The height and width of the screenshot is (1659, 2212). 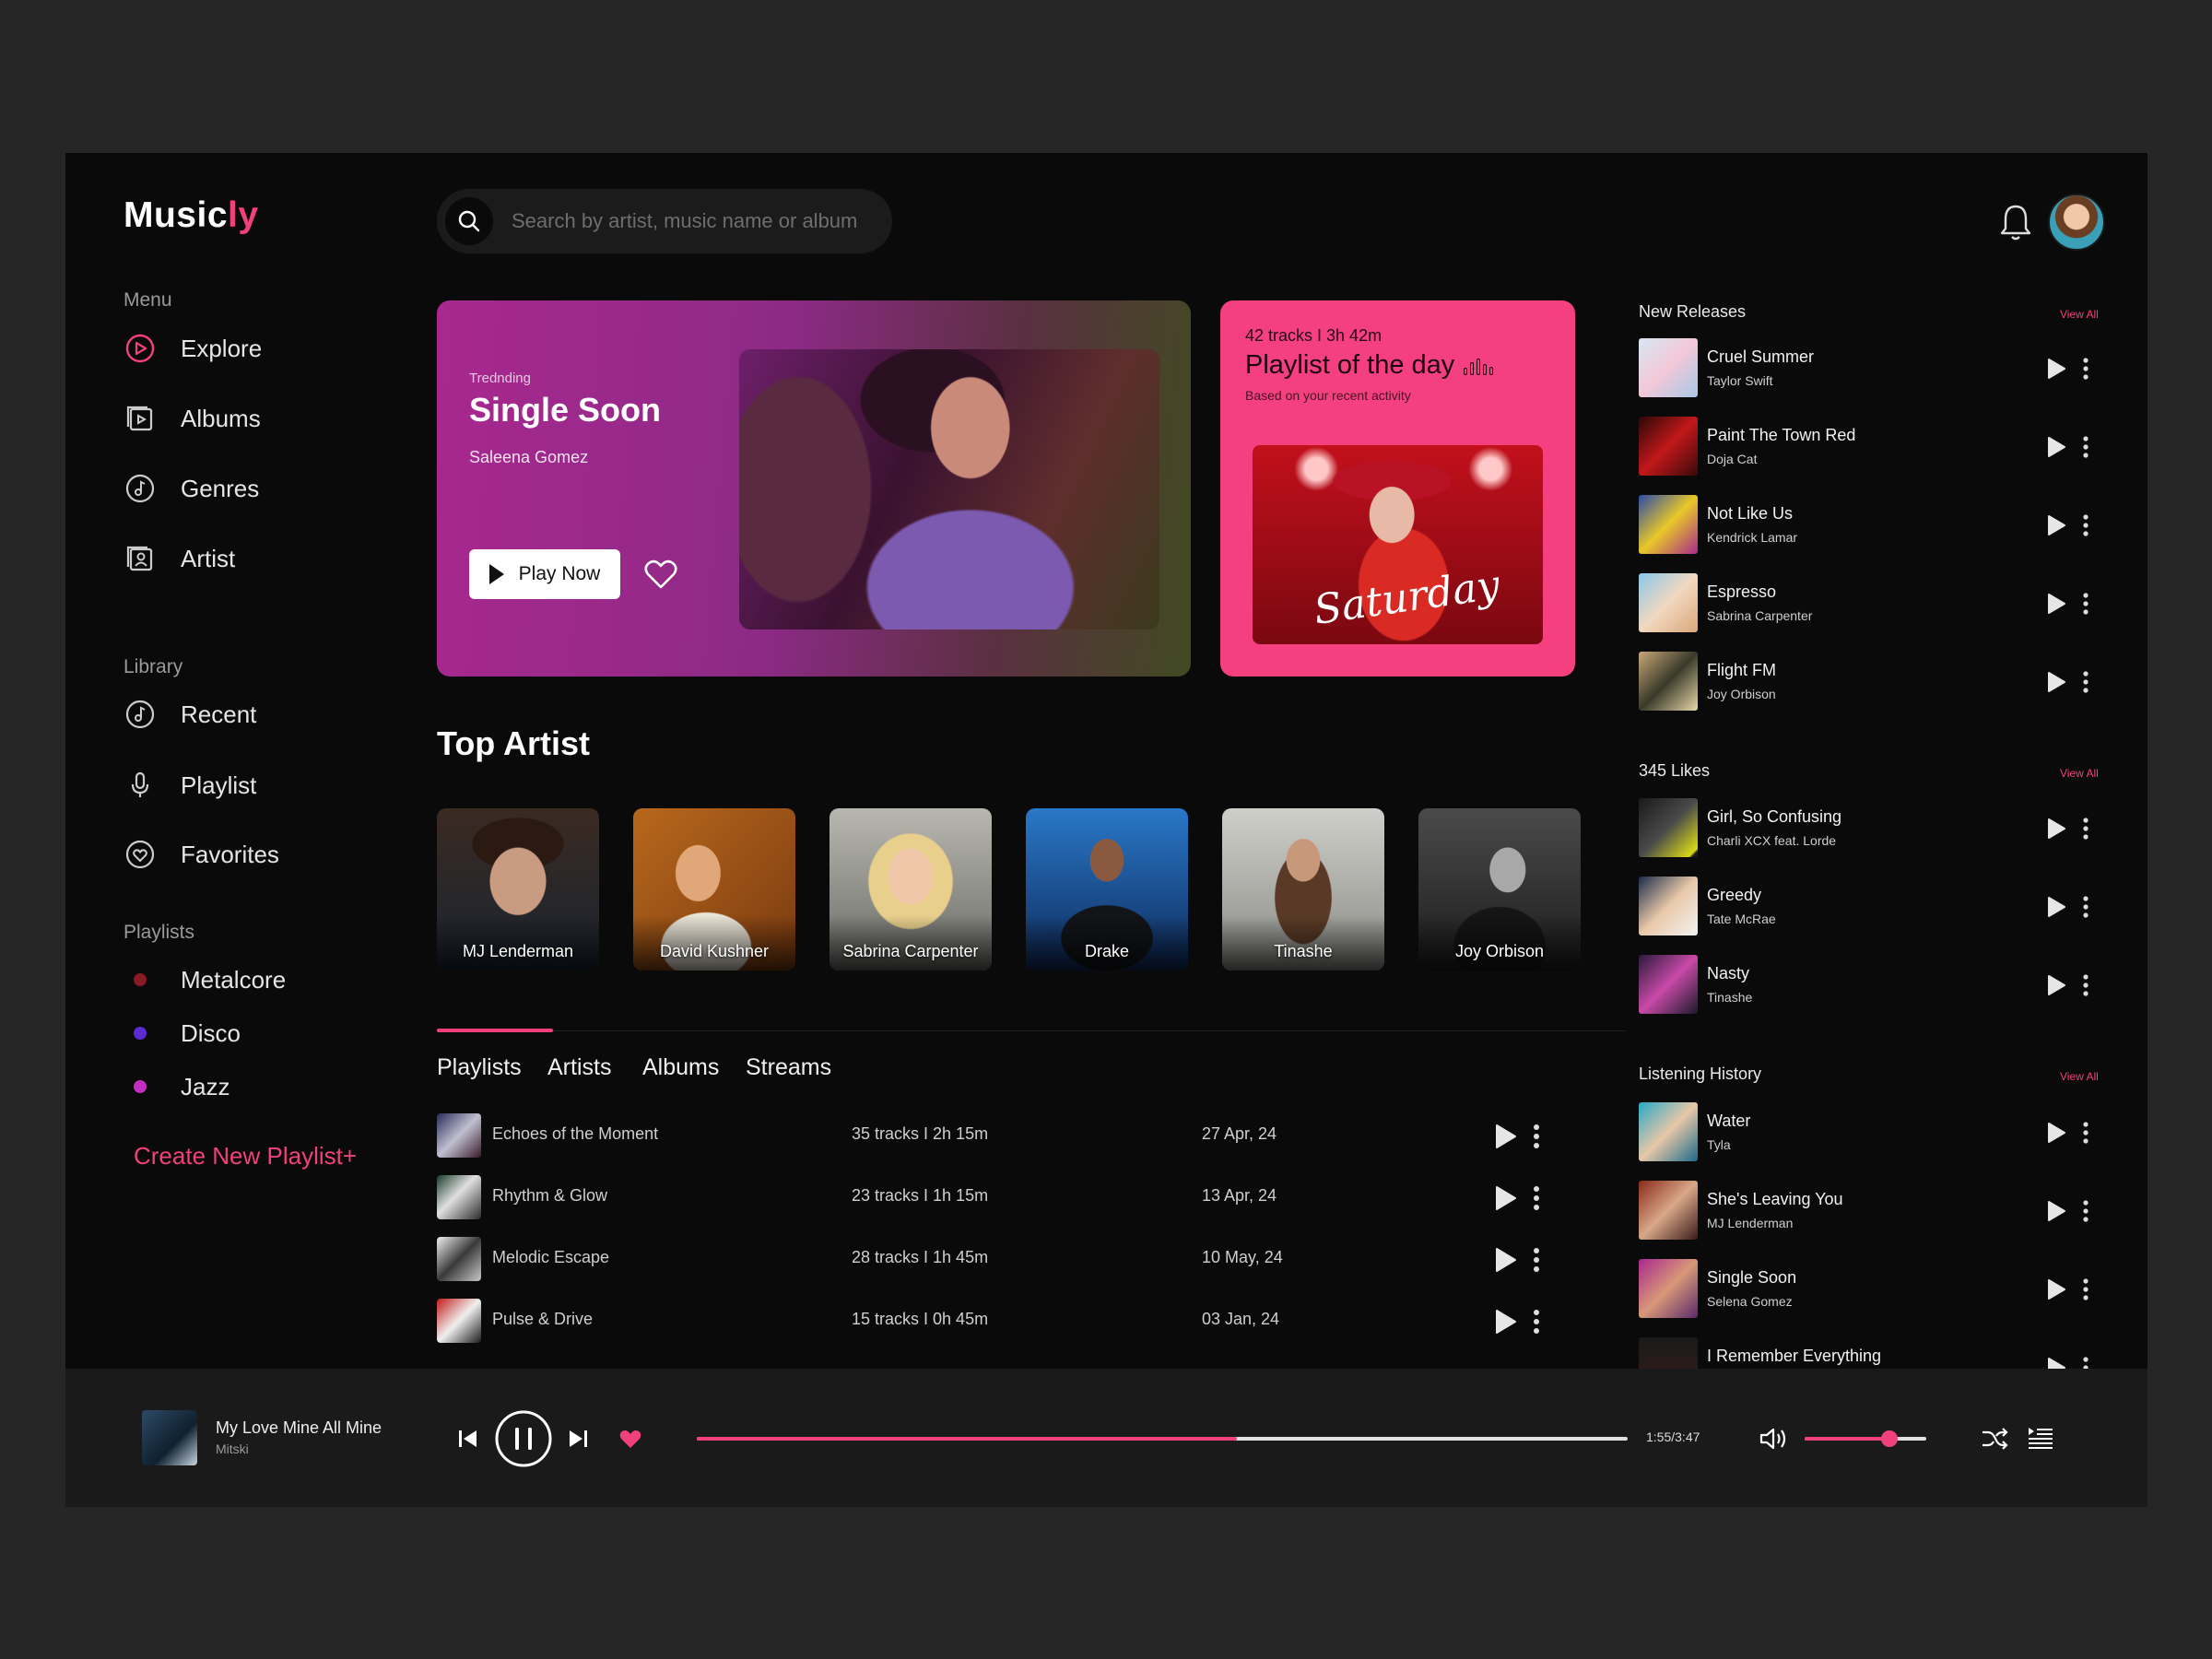 What do you see at coordinates (1869, 525) in the screenshot?
I see `list-item: Not Like Us Kendrick Lamar` at bounding box center [1869, 525].